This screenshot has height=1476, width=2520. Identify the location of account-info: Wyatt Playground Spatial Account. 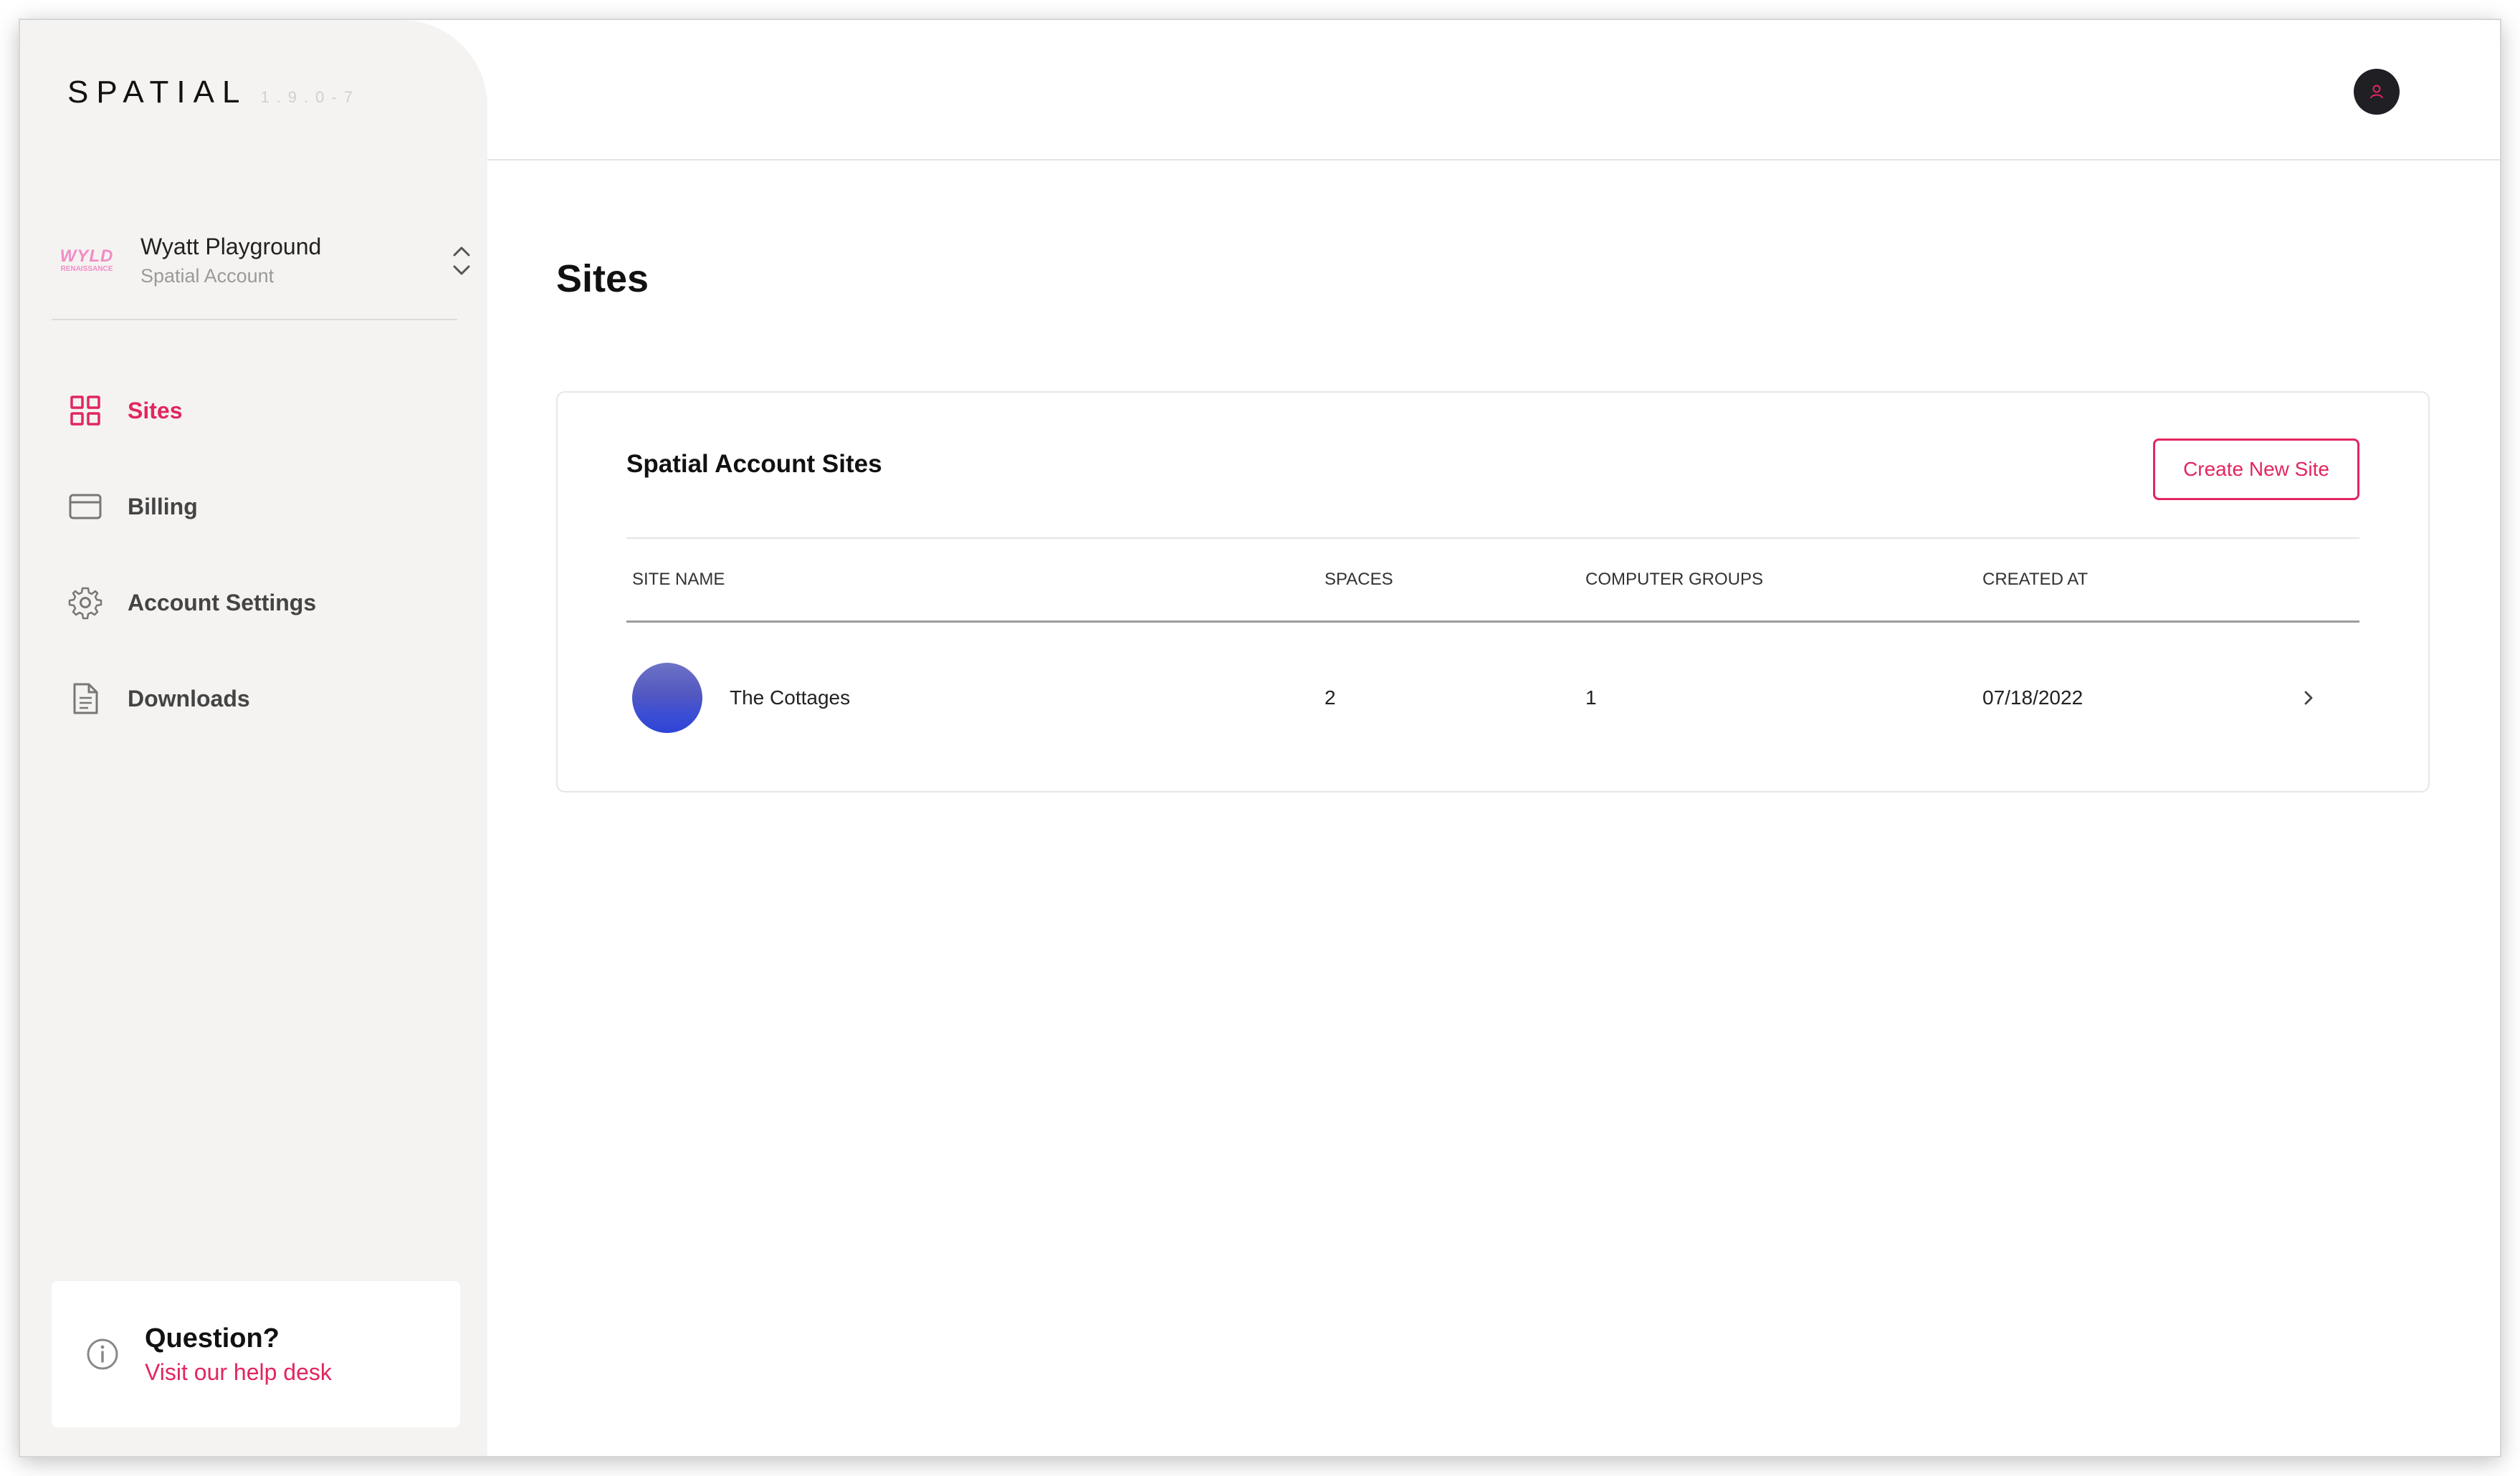
(293, 260).